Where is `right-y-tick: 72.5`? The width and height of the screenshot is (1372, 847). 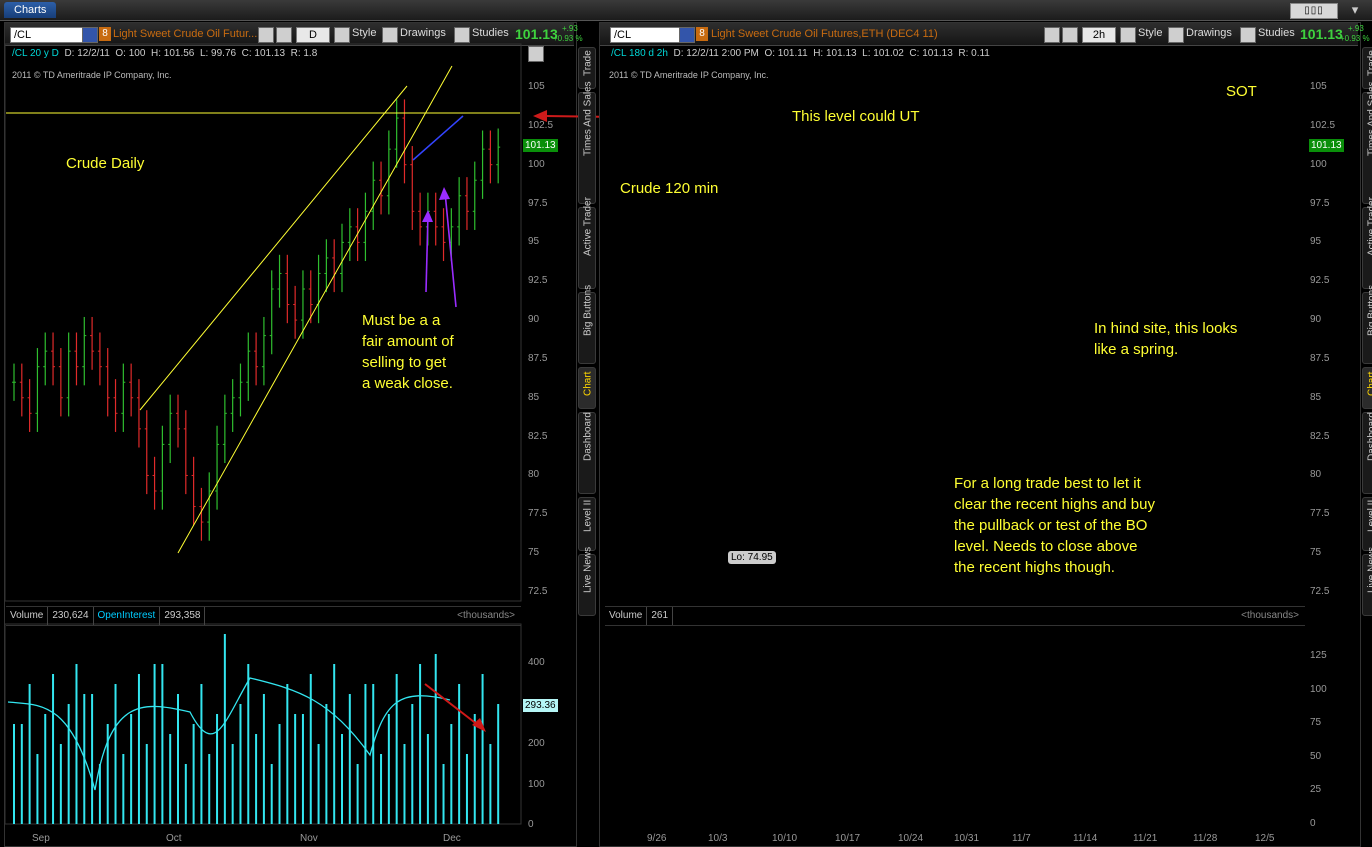
right-y-tick: 72.5 is located at coordinates (1320, 591).